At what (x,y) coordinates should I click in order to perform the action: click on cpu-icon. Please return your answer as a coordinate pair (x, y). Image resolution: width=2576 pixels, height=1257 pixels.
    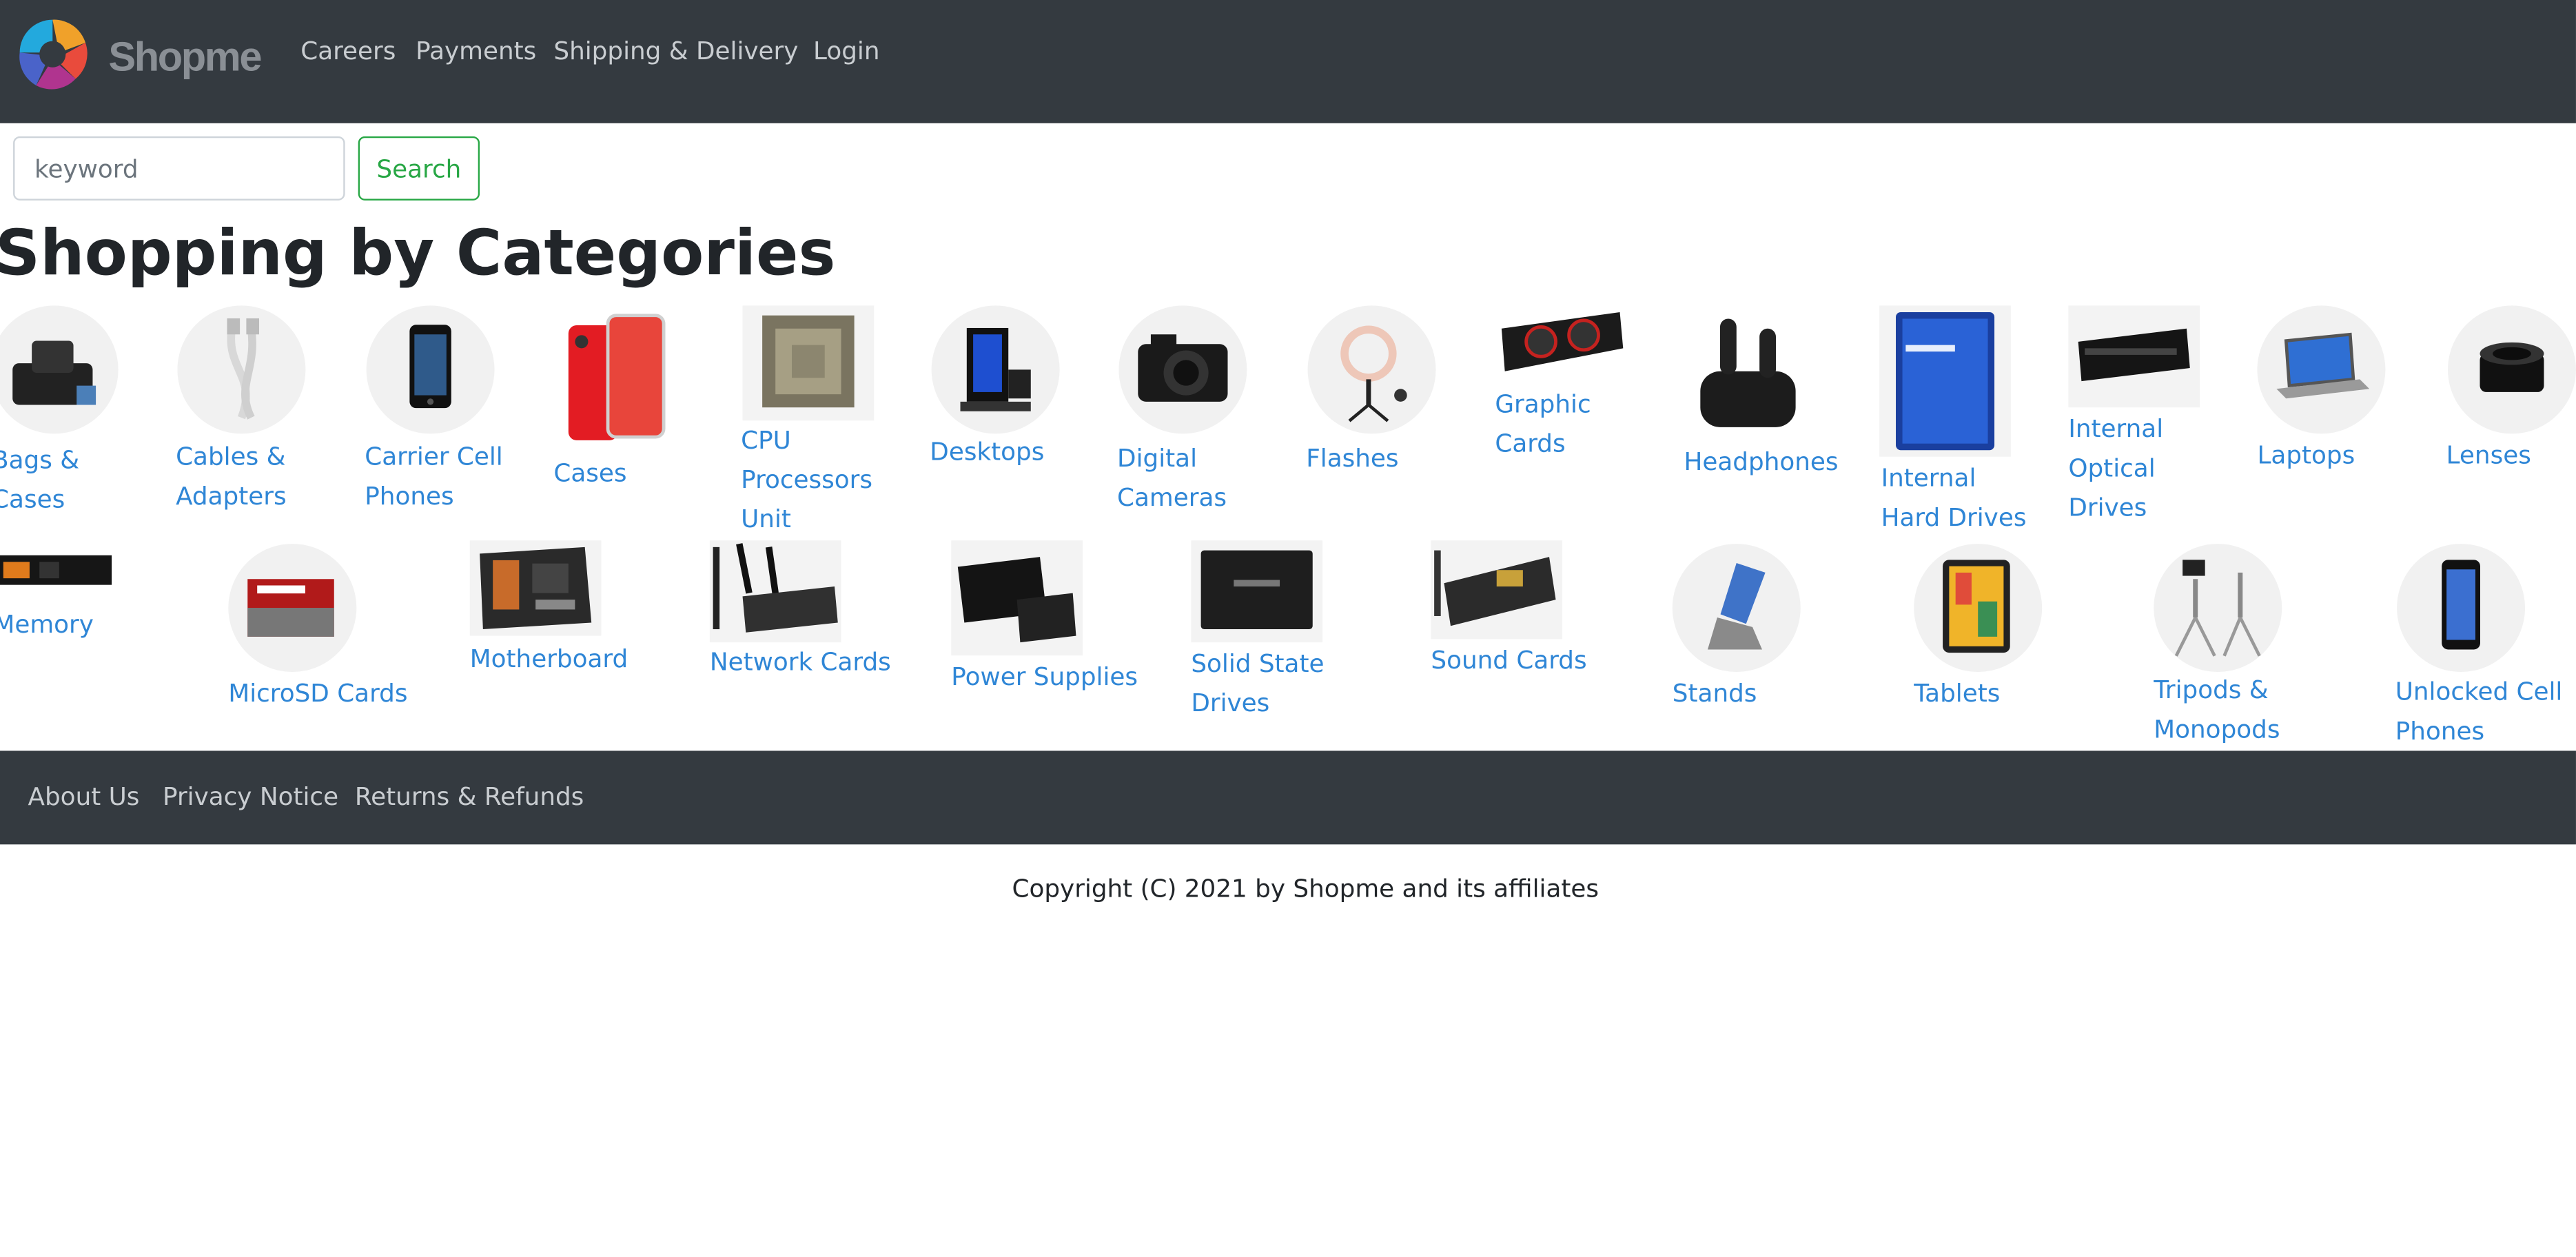
    Looking at the image, I should click on (808, 363).